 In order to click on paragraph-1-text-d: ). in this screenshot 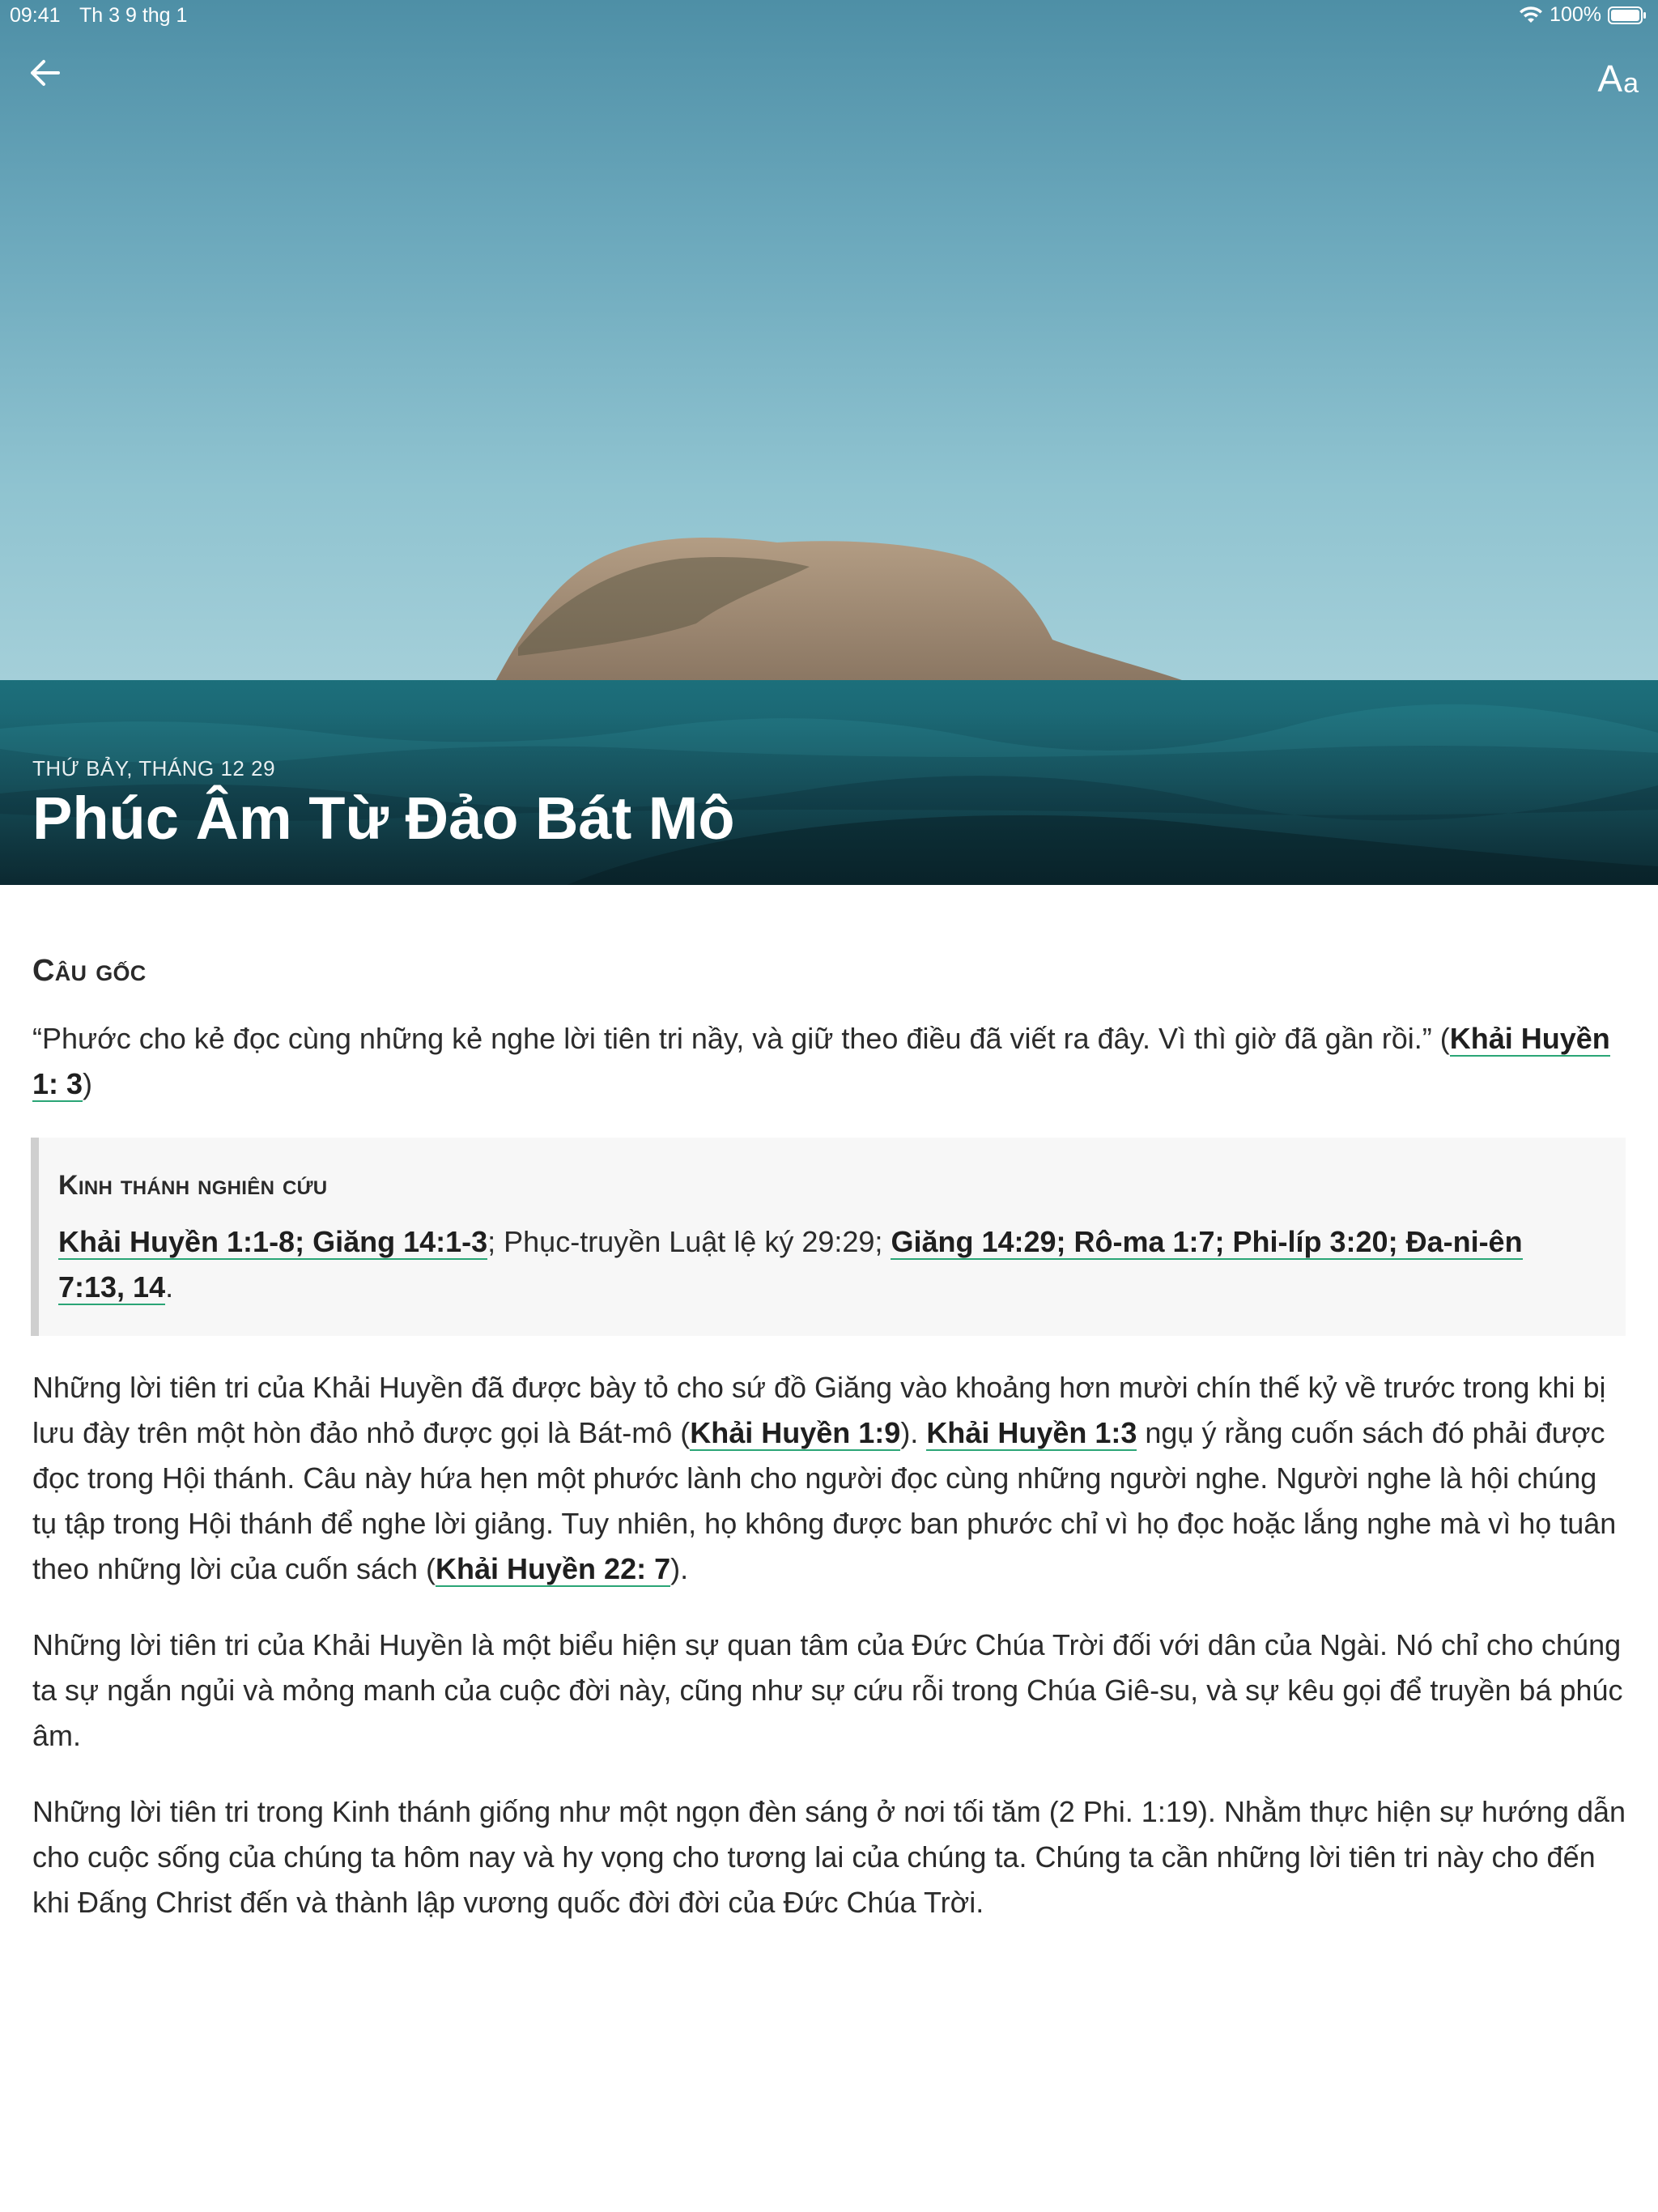, I will do `click(679, 1569)`.